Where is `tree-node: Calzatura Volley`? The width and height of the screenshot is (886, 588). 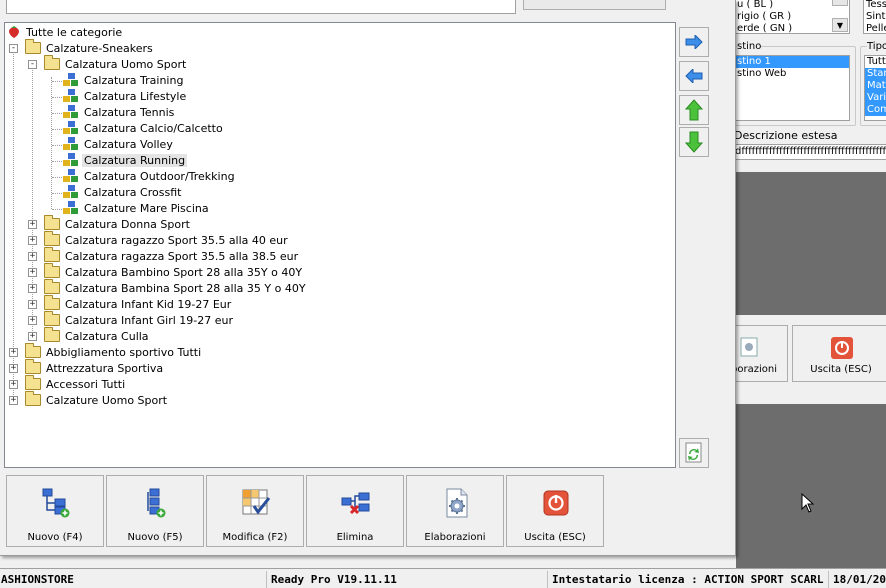 tree-node: Calzatura Volley is located at coordinates (119, 145).